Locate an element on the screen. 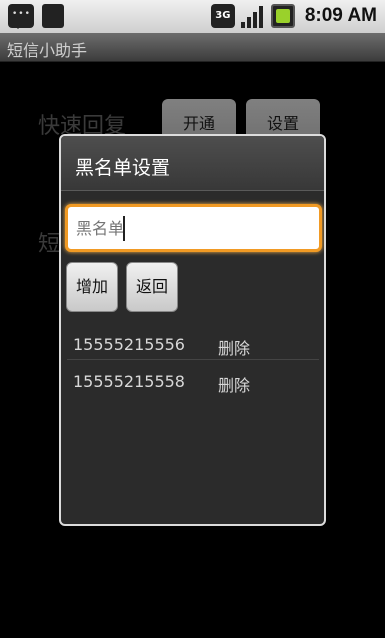  sim-card-icon is located at coordinates (53, 16).